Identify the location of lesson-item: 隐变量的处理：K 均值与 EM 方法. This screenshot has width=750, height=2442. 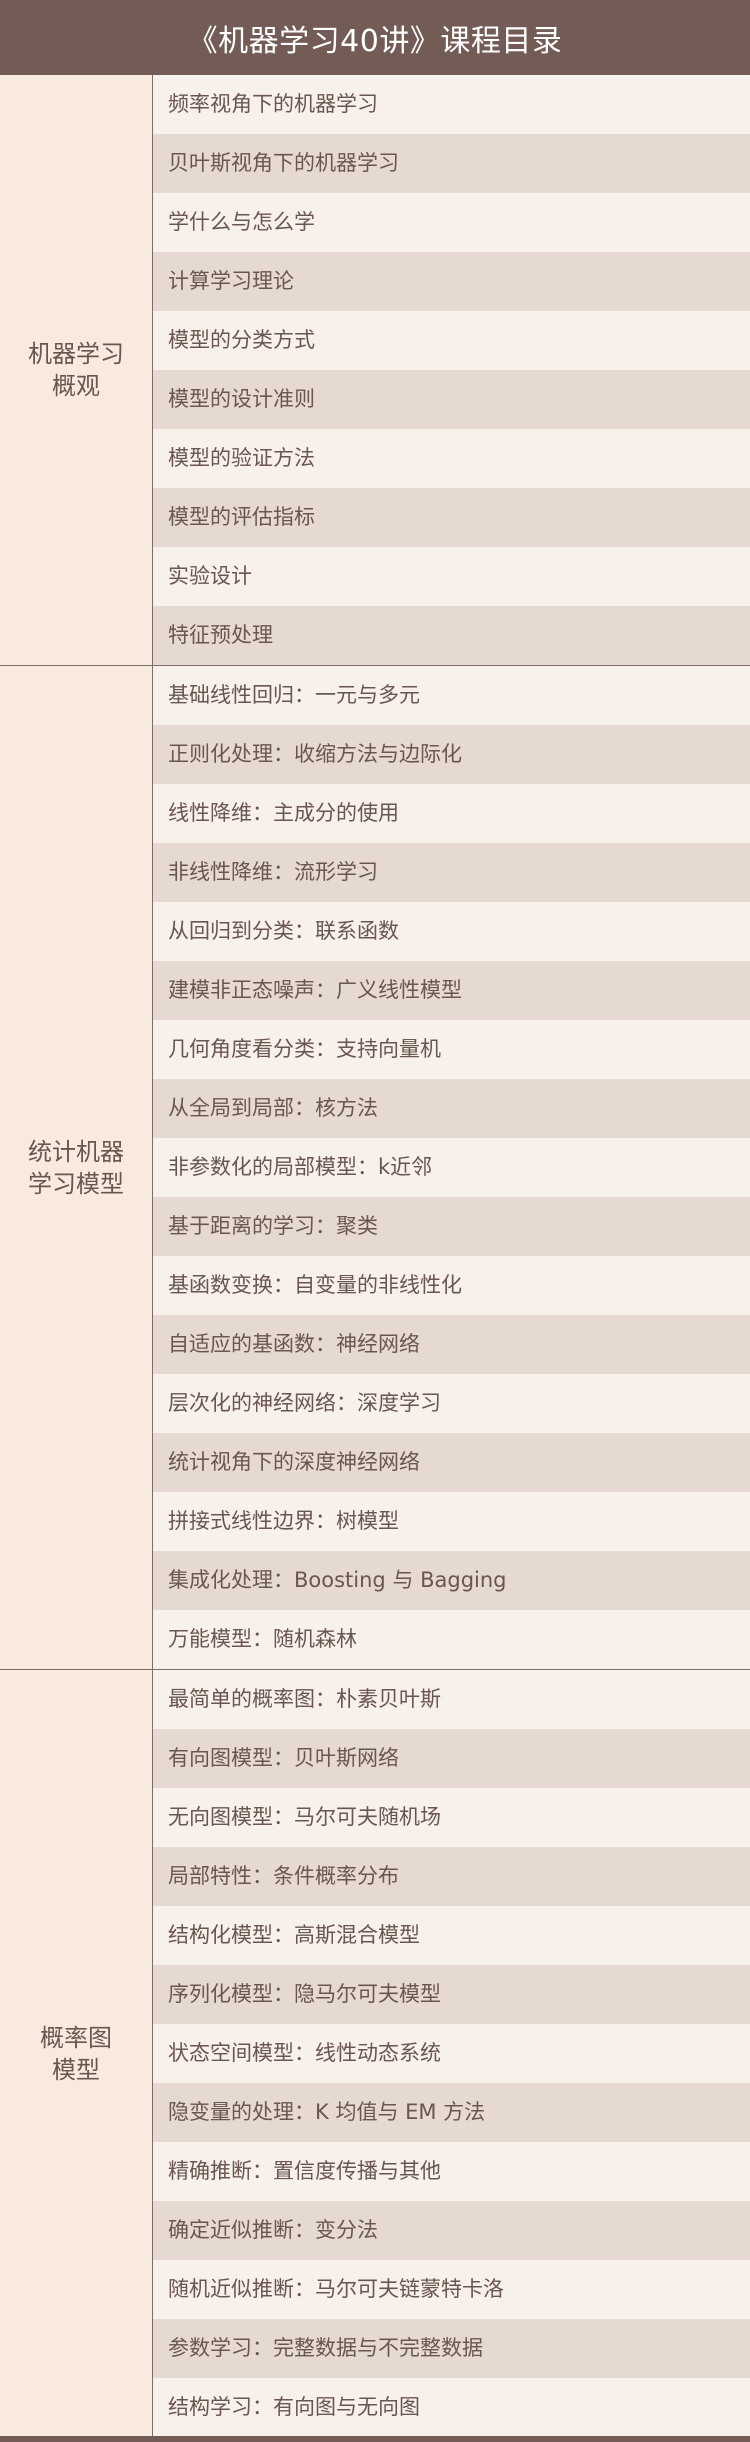
(451, 2112).